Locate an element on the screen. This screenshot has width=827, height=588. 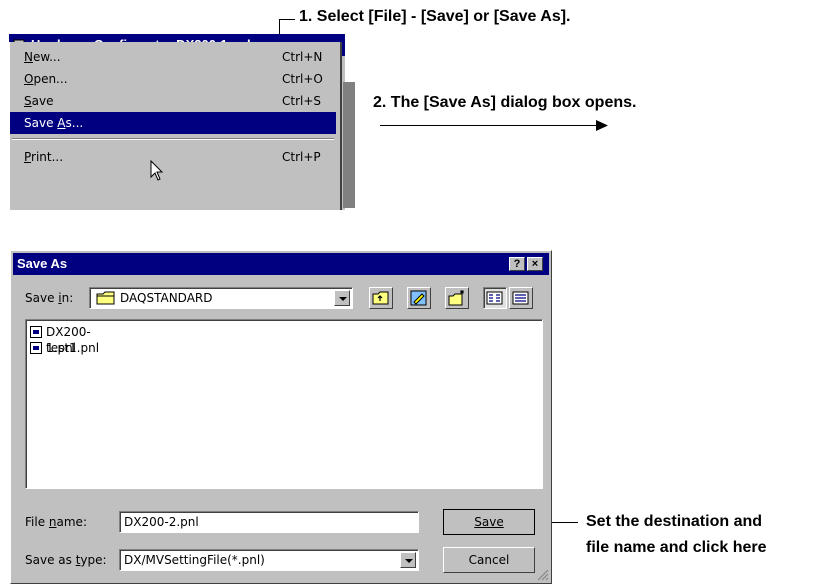
callout-step1: 1. Select [File] - [Save] or [Save As]. is located at coordinates (435, 16).